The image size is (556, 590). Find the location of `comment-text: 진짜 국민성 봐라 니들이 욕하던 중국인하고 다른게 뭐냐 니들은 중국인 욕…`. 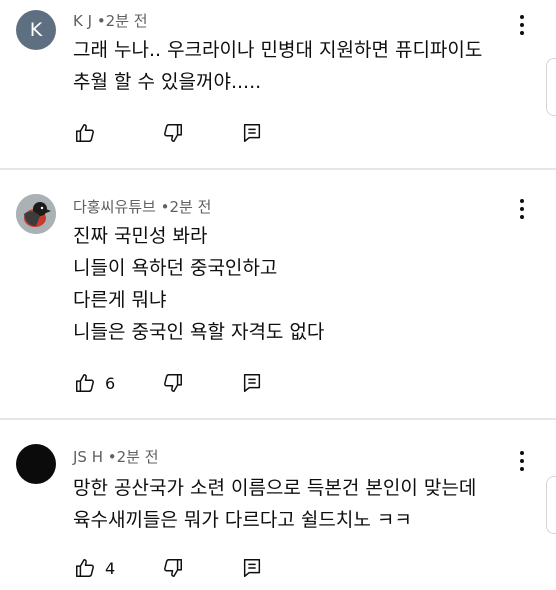

comment-text: 진짜 국민성 봐라 니들이 욕하던 중국인하고 다른게 뭐냐 니들은 중국인 욕… is located at coordinates (198, 284).